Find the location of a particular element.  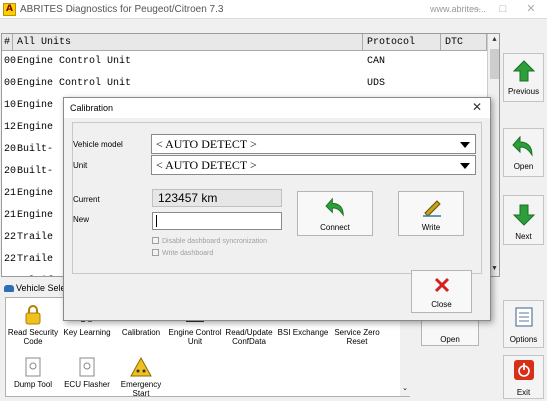

unit-select: < AUTO DETECT > is located at coordinates (313, 165).